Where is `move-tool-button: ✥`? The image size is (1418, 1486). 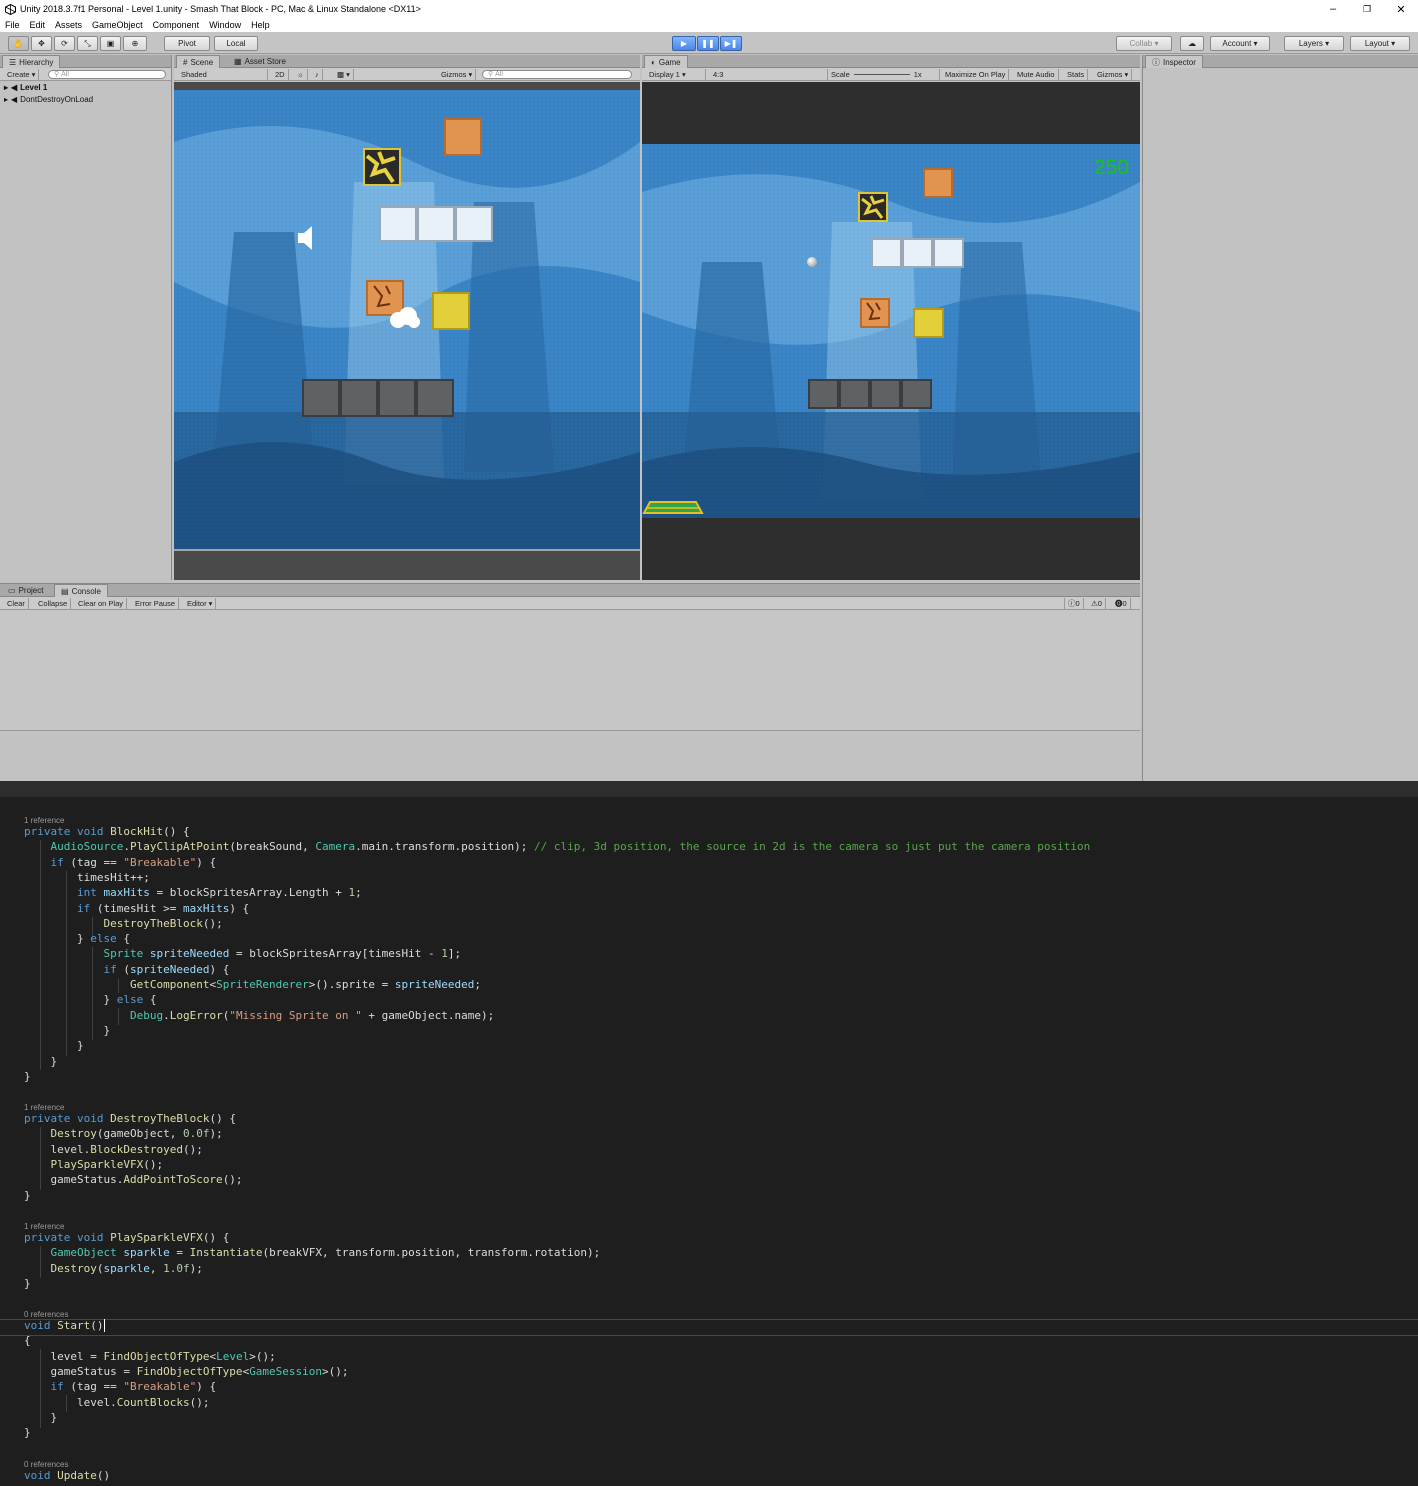 move-tool-button: ✥ is located at coordinates (41, 43).